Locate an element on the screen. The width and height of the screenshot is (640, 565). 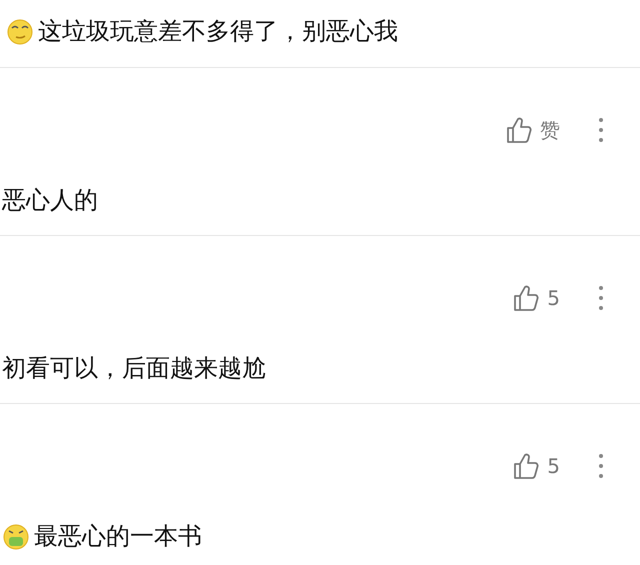
comment-text: 最恶心的一本书 is located at coordinates (118, 536).